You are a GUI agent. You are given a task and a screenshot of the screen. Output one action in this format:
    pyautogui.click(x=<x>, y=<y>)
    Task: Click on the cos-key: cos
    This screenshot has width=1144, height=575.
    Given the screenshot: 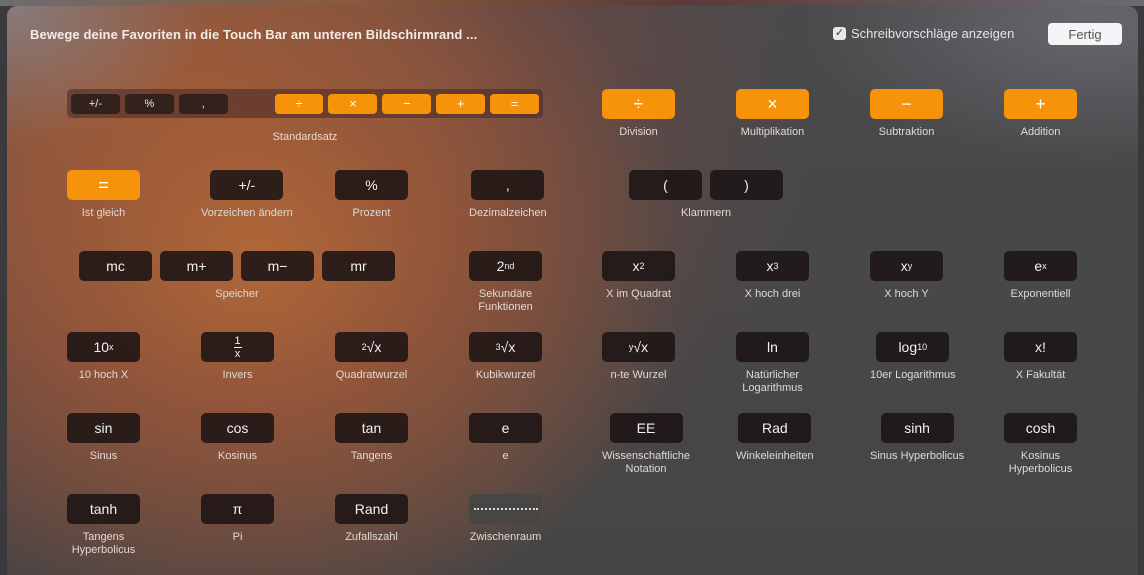 What is the action you would take?
    pyautogui.click(x=237, y=428)
    